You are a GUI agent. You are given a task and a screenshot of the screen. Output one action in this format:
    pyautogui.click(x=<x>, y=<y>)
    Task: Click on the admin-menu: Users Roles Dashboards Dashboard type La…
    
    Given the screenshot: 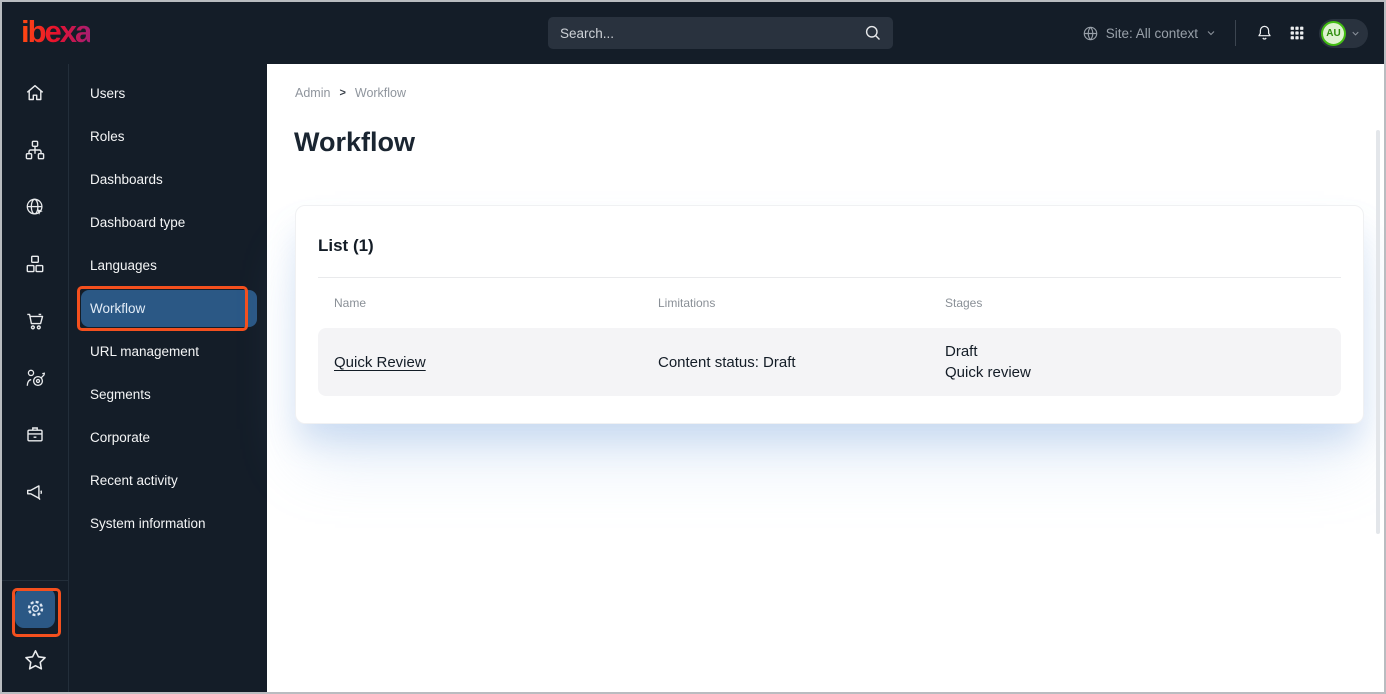 What is the action you would take?
    pyautogui.click(x=168, y=378)
    